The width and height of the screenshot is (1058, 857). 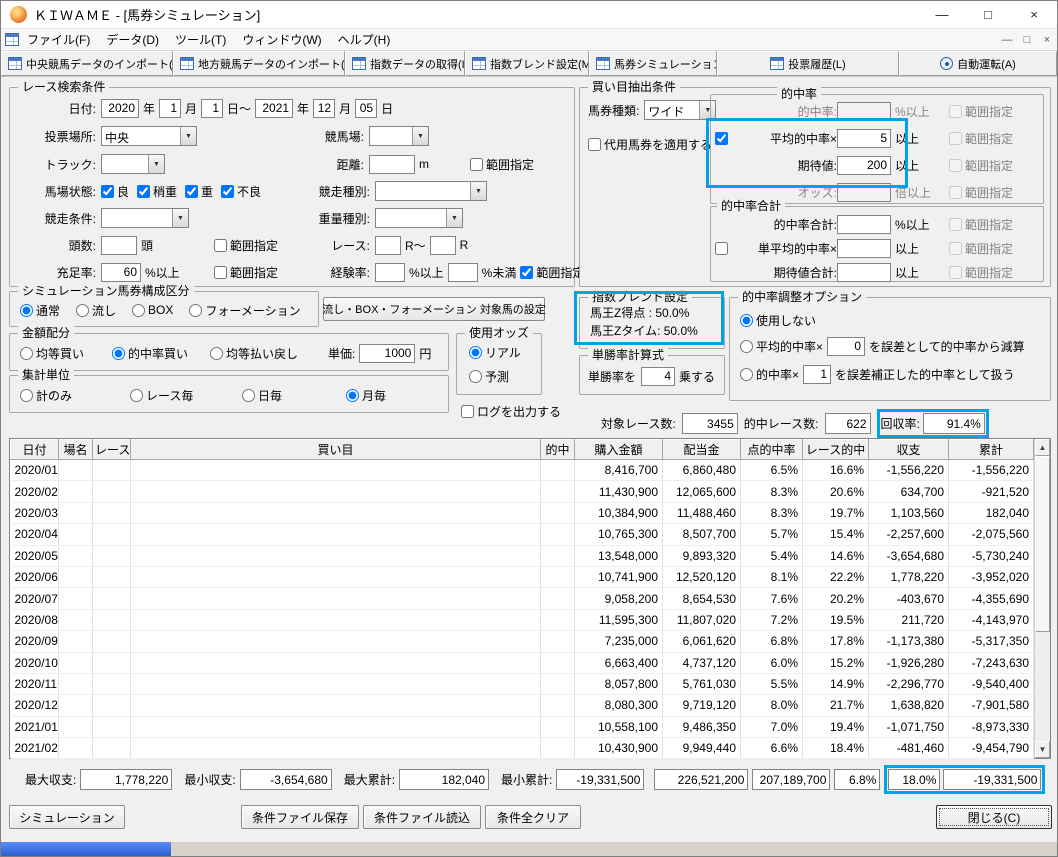 I want to click on race-cond-select: ▼, so click(x=145, y=218).